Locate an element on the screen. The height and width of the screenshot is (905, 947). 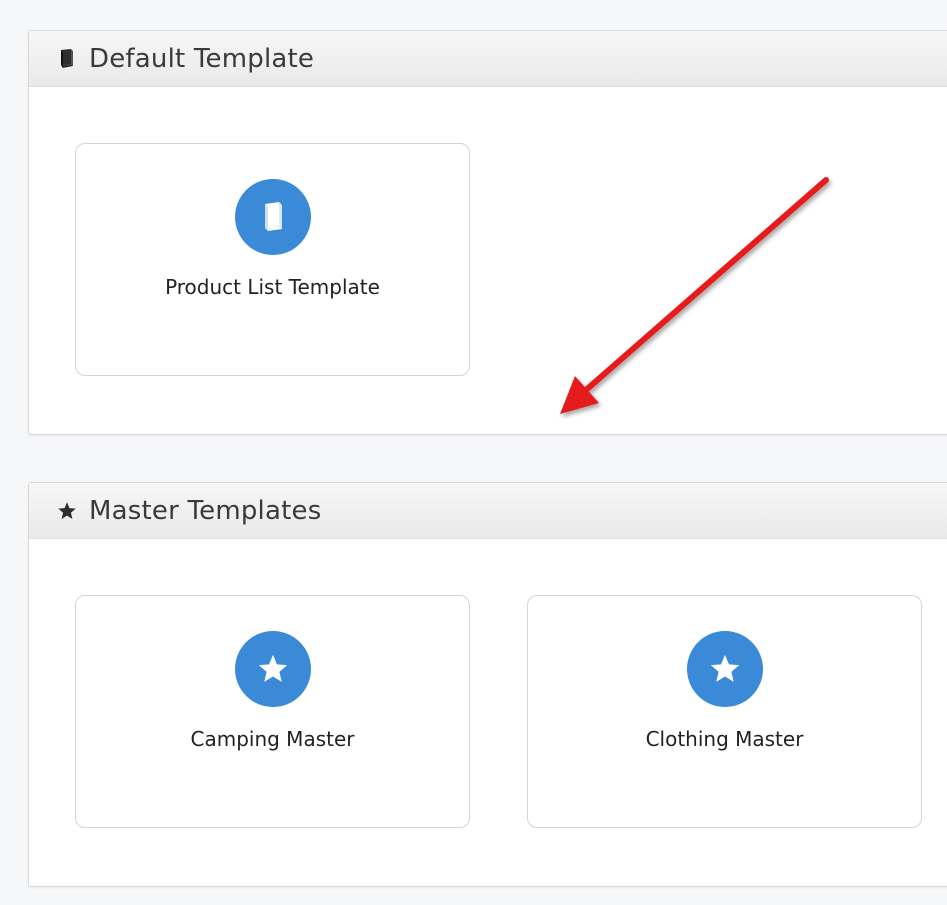
tile-label: Product List Template is located at coordinates (272, 287).